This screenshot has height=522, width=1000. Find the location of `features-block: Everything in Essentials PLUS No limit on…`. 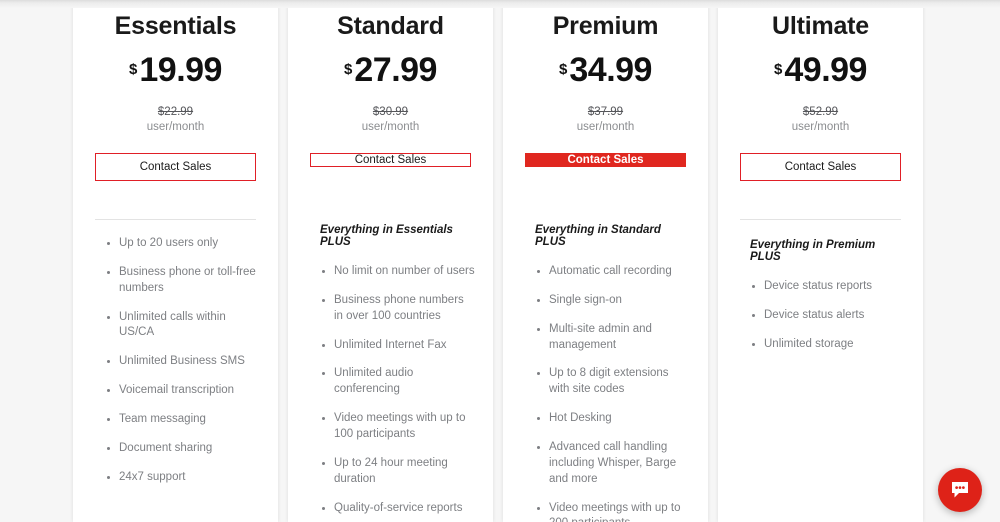

features-block: Everything in Essentials PLUS No limit on… is located at coordinates (390, 363).